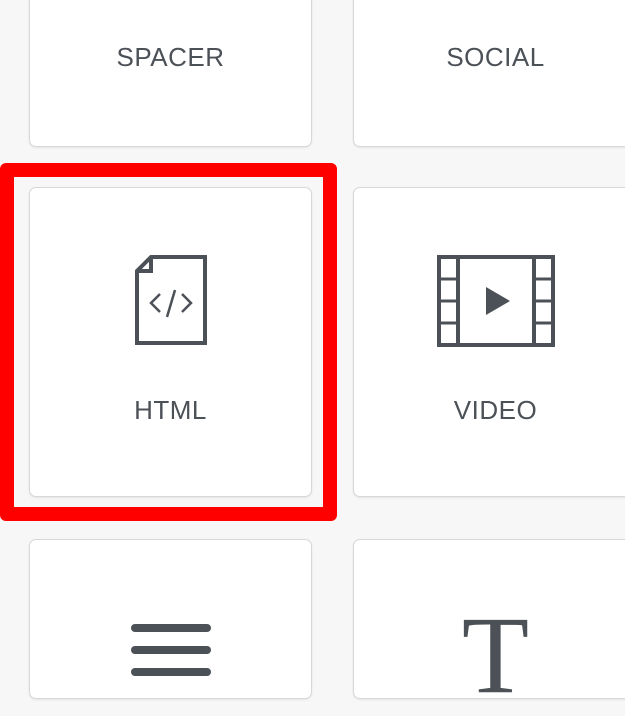 The height and width of the screenshot is (716, 625). What do you see at coordinates (495, 410) in the screenshot?
I see `video-tile-label: VIDEO` at bounding box center [495, 410].